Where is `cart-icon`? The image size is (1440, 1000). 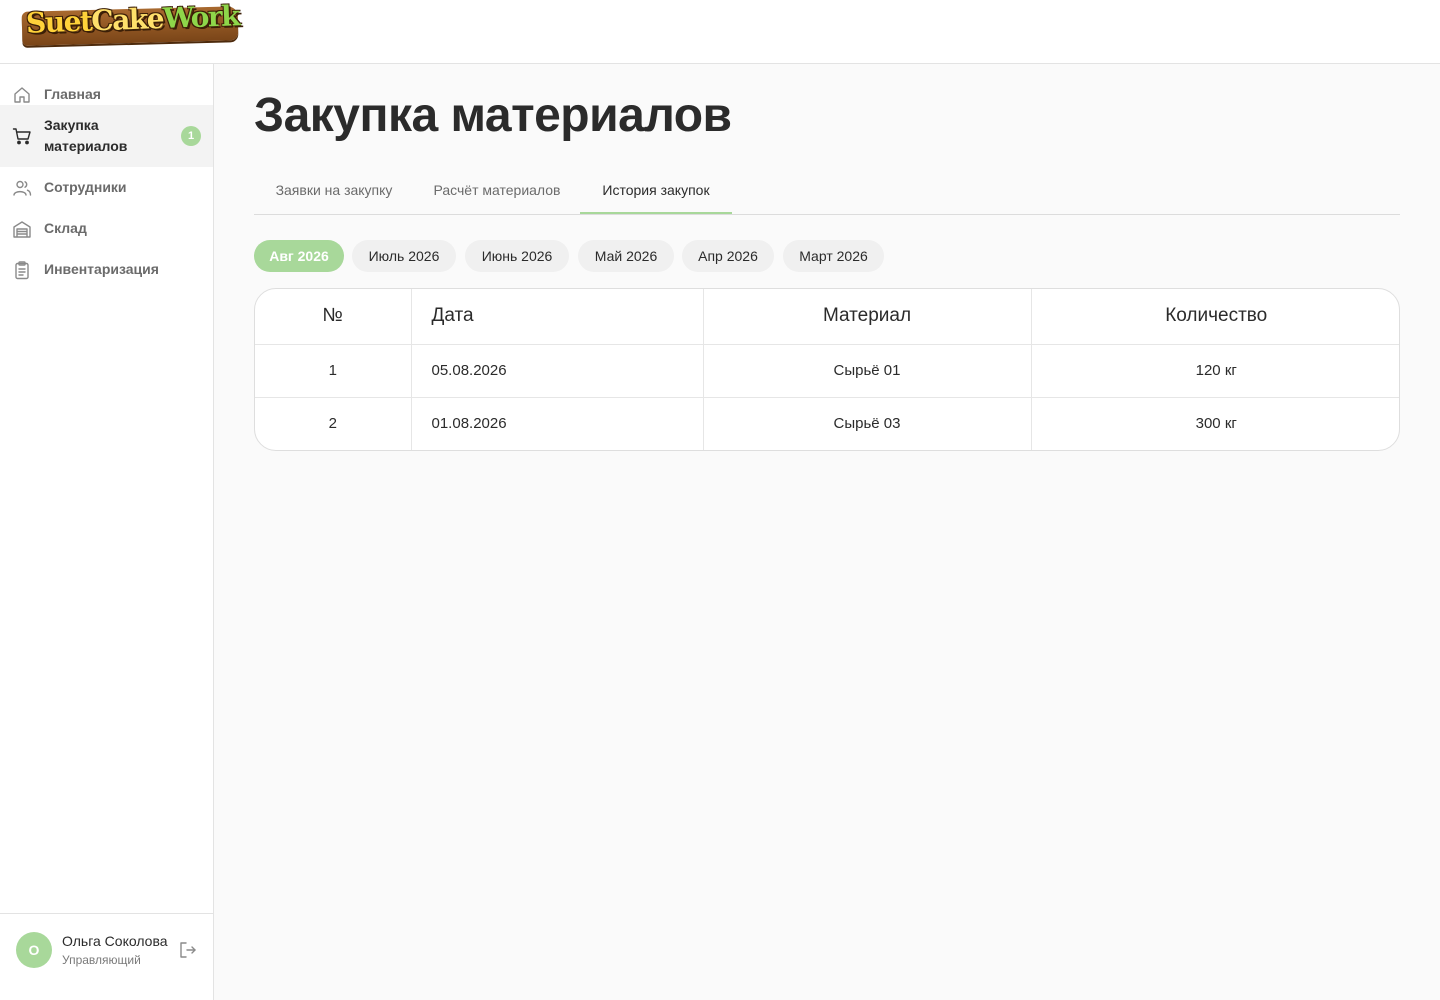 cart-icon is located at coordinates (22, 136).